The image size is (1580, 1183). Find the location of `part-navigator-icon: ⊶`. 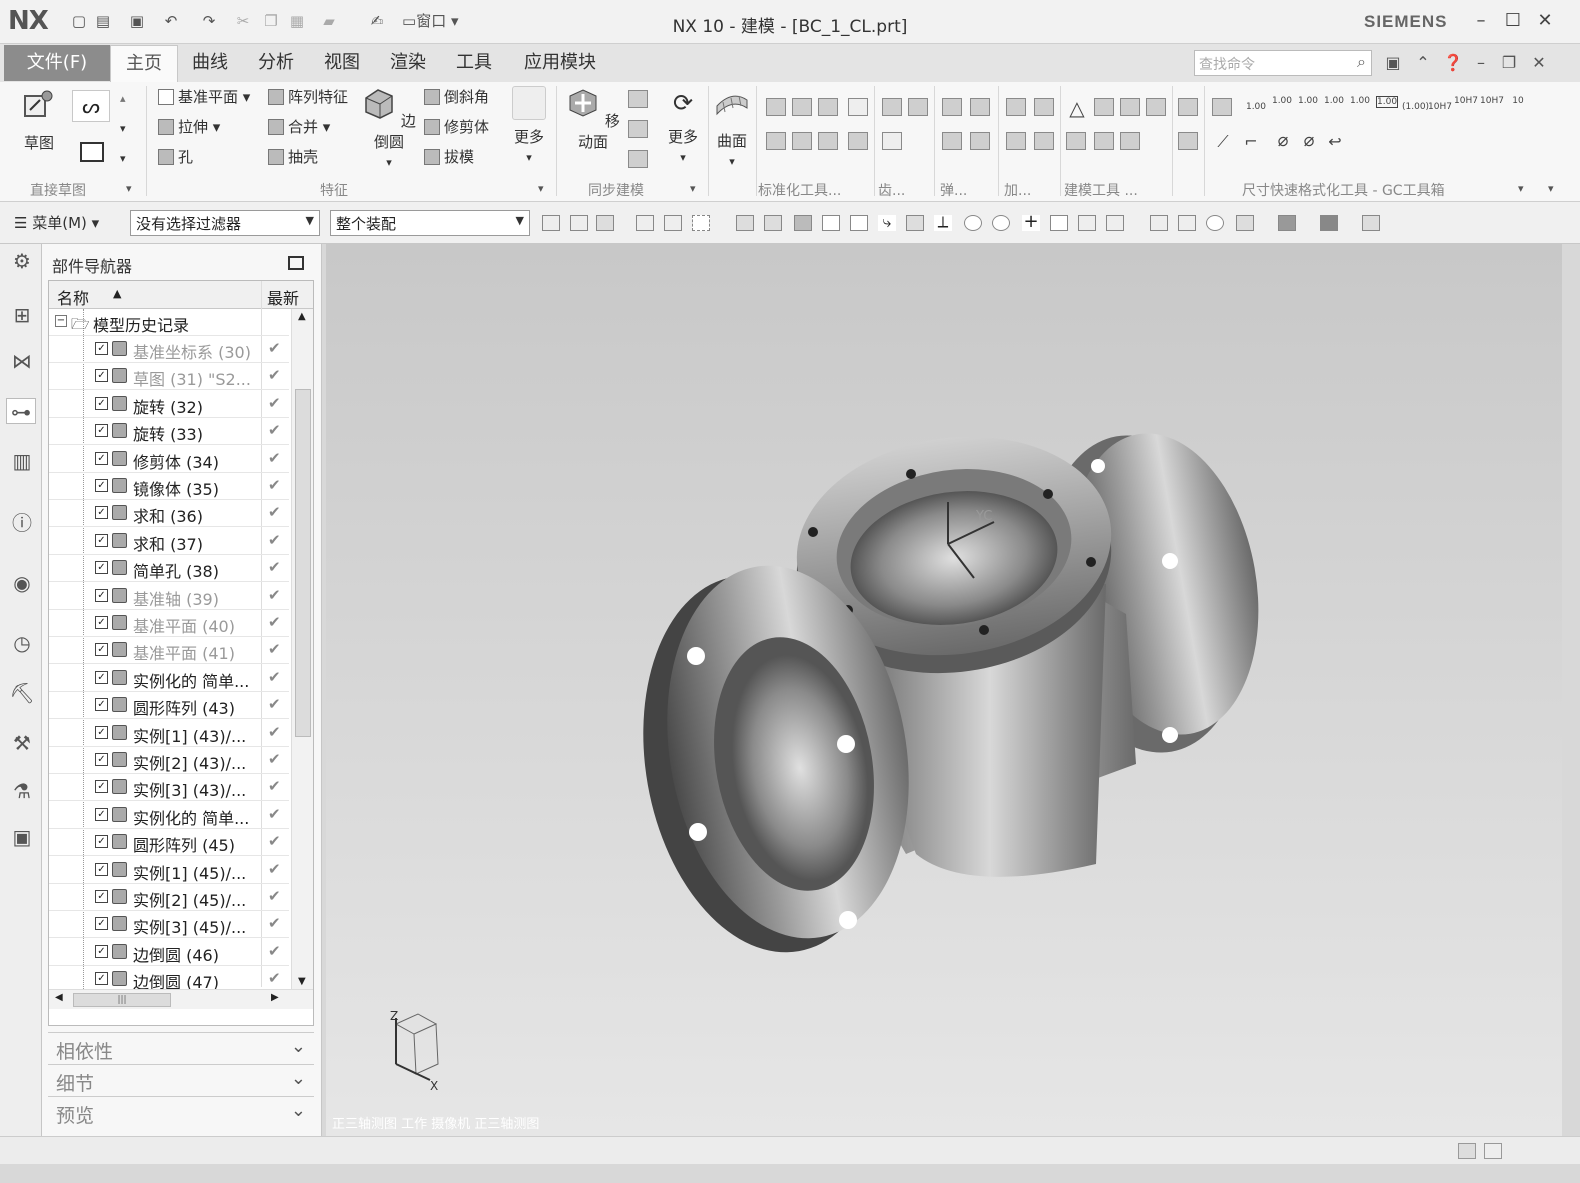

part-navigator-icon: ⊶ is located at coordinates (21, 411).